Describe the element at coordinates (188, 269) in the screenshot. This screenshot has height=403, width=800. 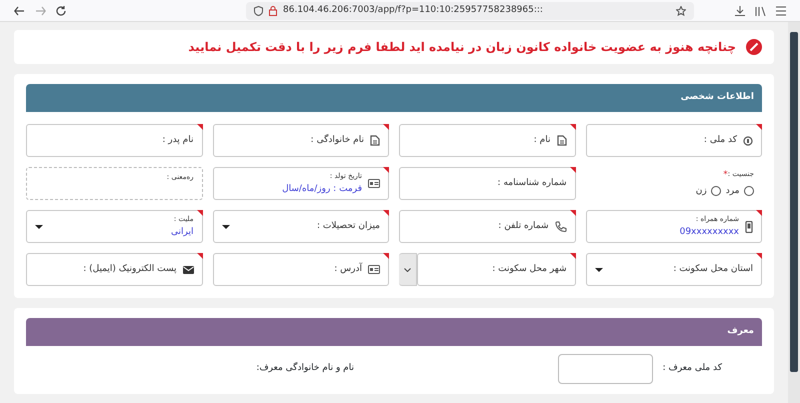
I see `envelope-icon` at that location.